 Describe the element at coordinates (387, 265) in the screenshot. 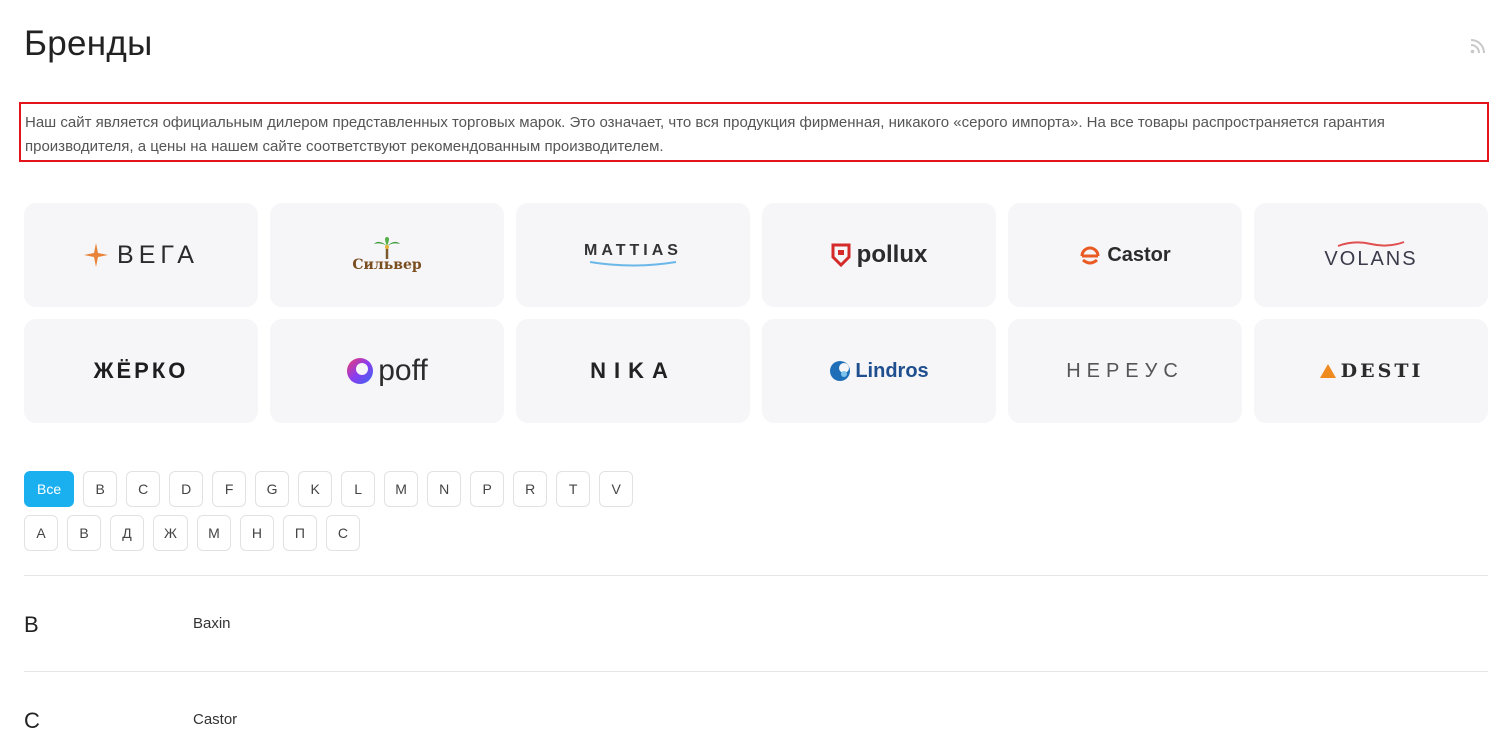

I see `brand-logo-text: Сильвер` at that location.